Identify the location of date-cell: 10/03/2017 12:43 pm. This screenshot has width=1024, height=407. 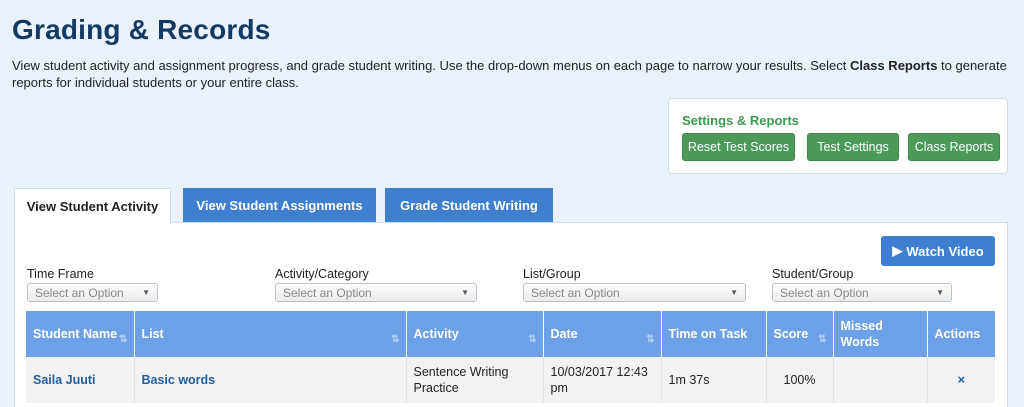
(602, 380).